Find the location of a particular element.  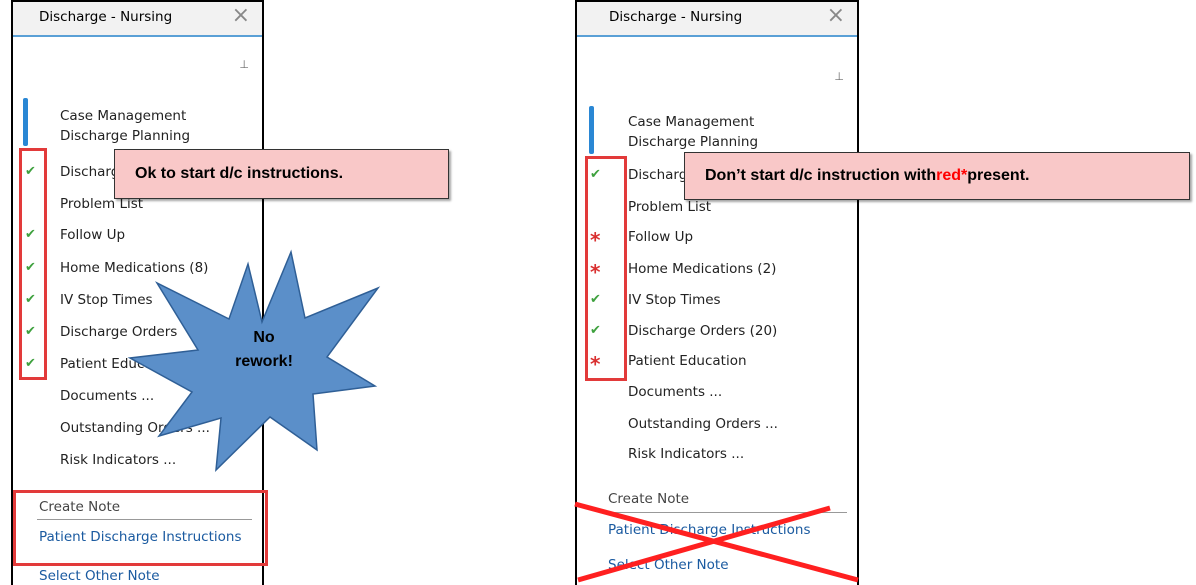

cross-out-x-icon is located at coordinates (716, 542).